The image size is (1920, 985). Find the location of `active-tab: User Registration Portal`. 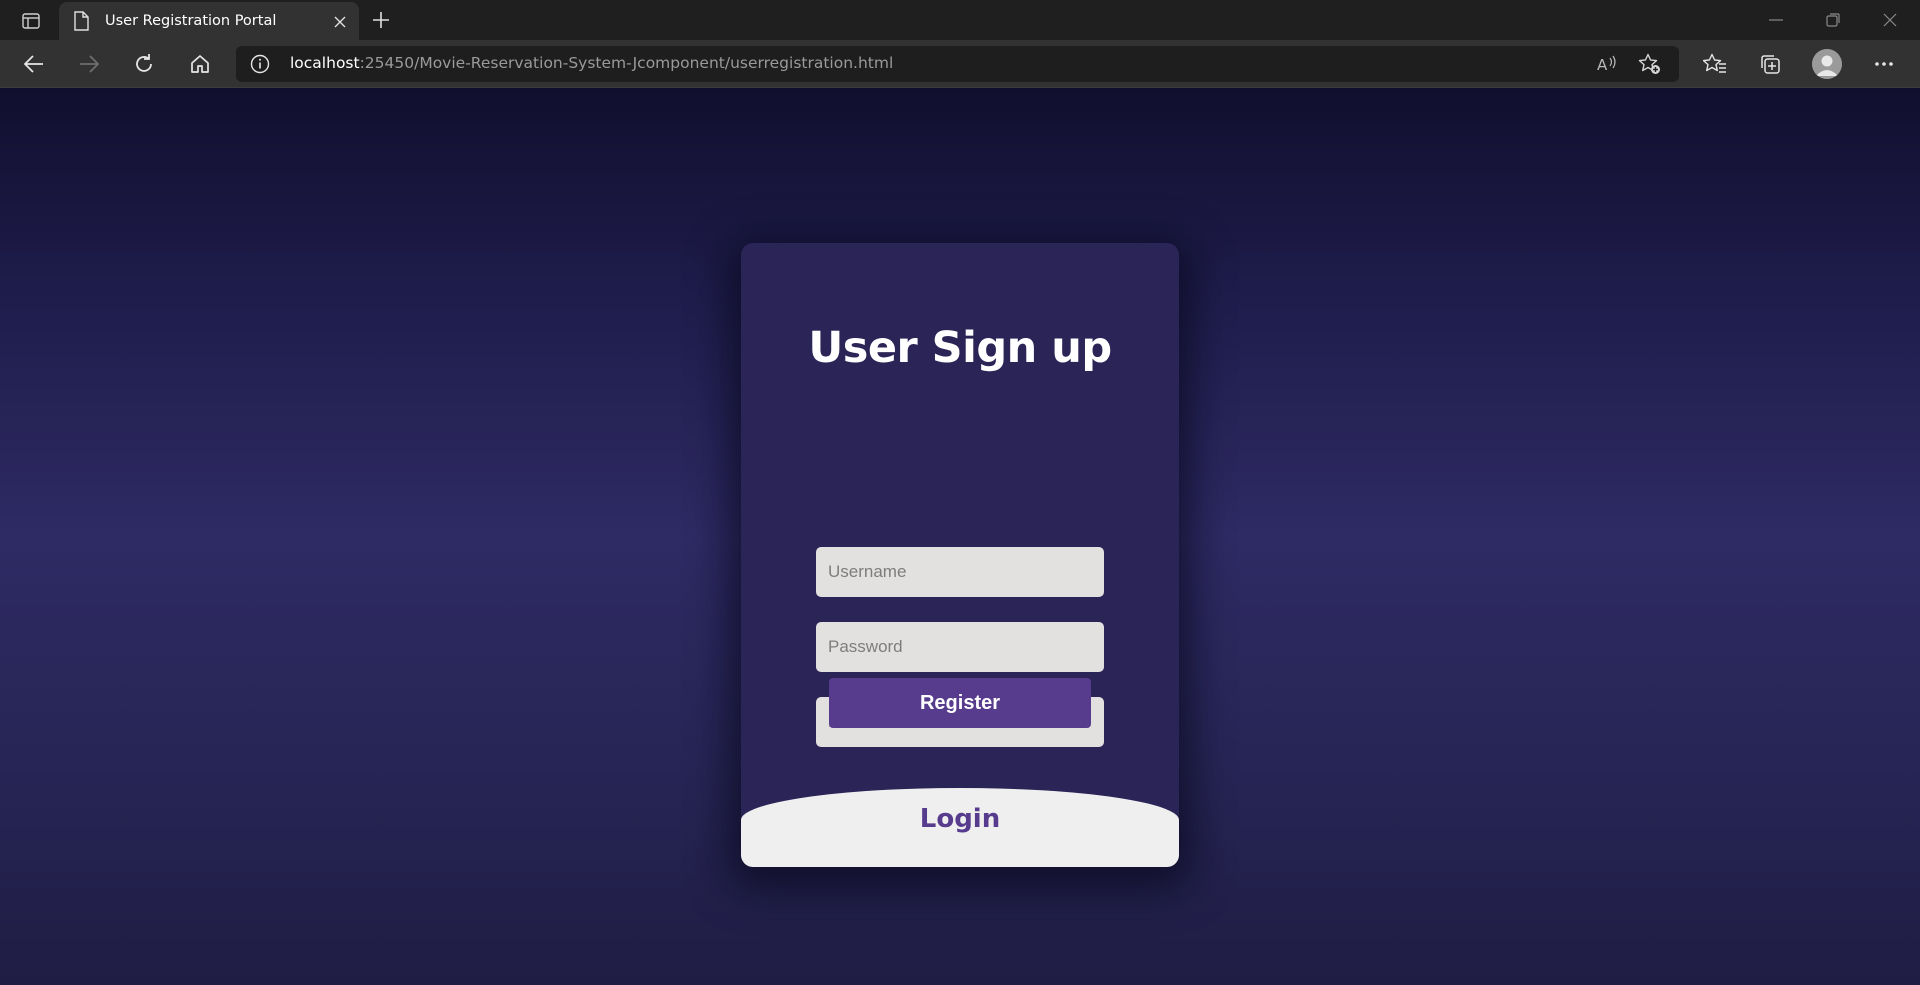

active-tab: User Registration Portal is located at coordinates (209, 21).